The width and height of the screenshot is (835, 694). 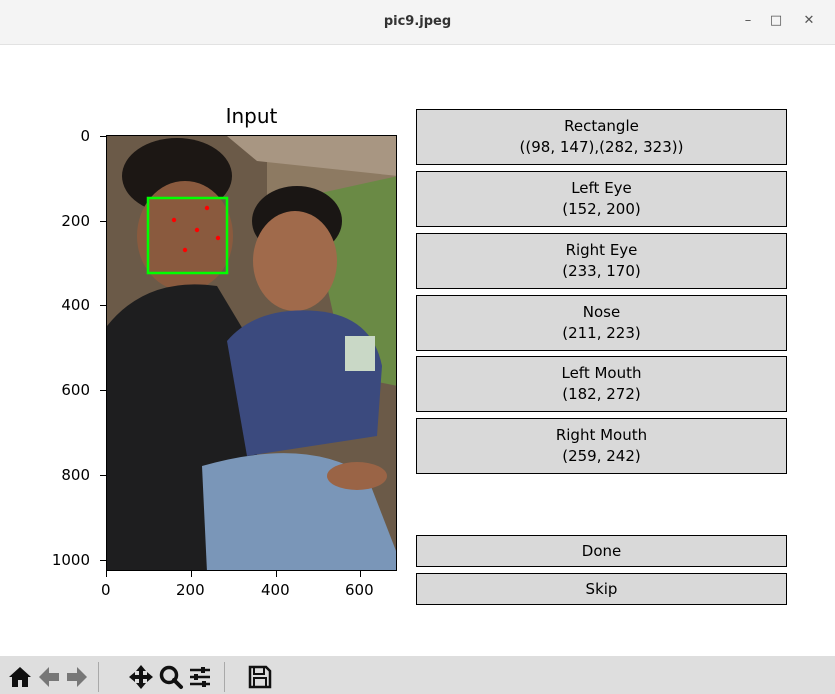 I want to click on rectangle-button-label: Rectangle, so click(x=601, y=126).